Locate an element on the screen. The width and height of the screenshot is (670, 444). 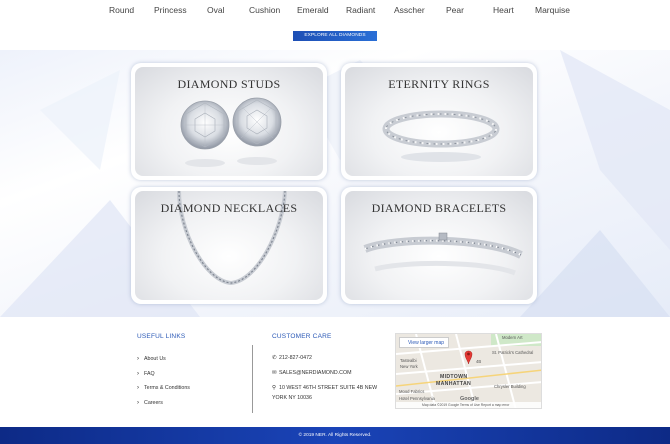
shape-link-emerald: Emerald is located at coordinates (313, 10).